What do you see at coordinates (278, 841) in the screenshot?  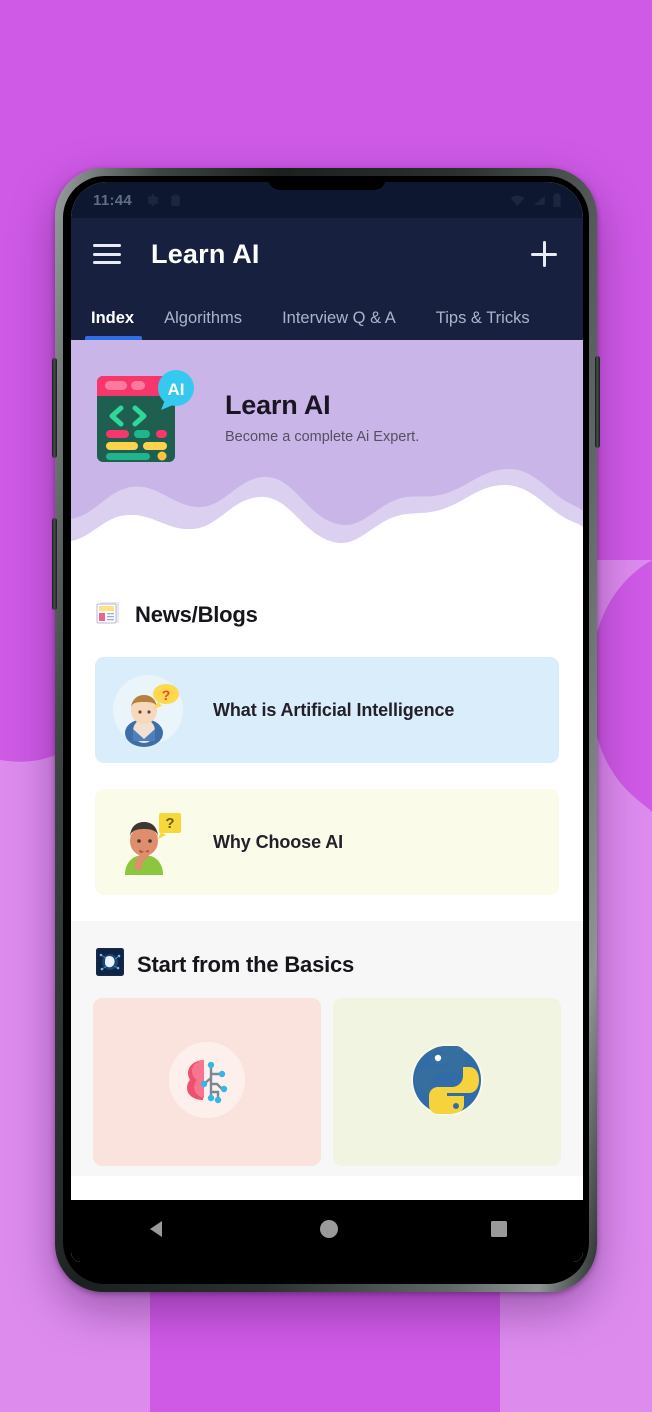 I see `news-card-label: Why Choose AI` at bounding box center [278, 841].